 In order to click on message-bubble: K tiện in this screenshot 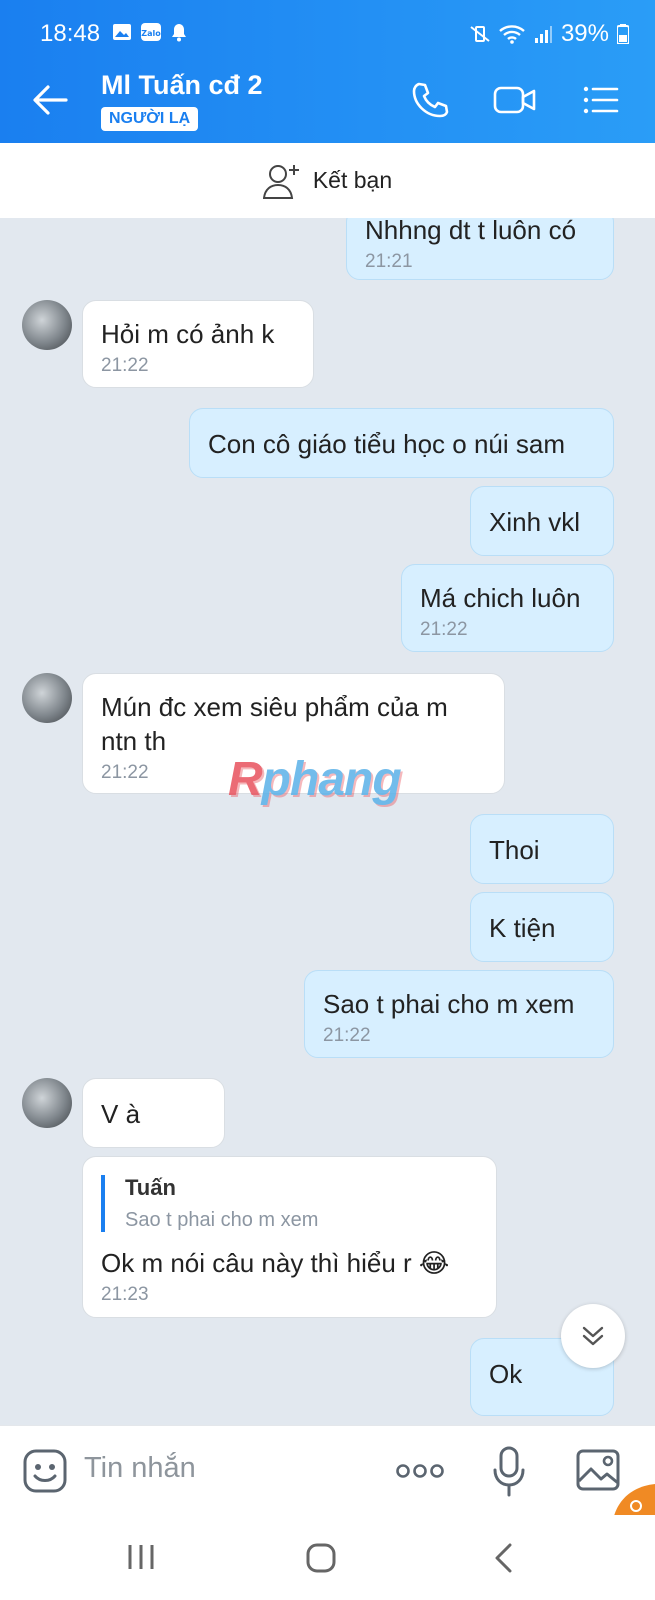, I will do `click(542, 927)`.